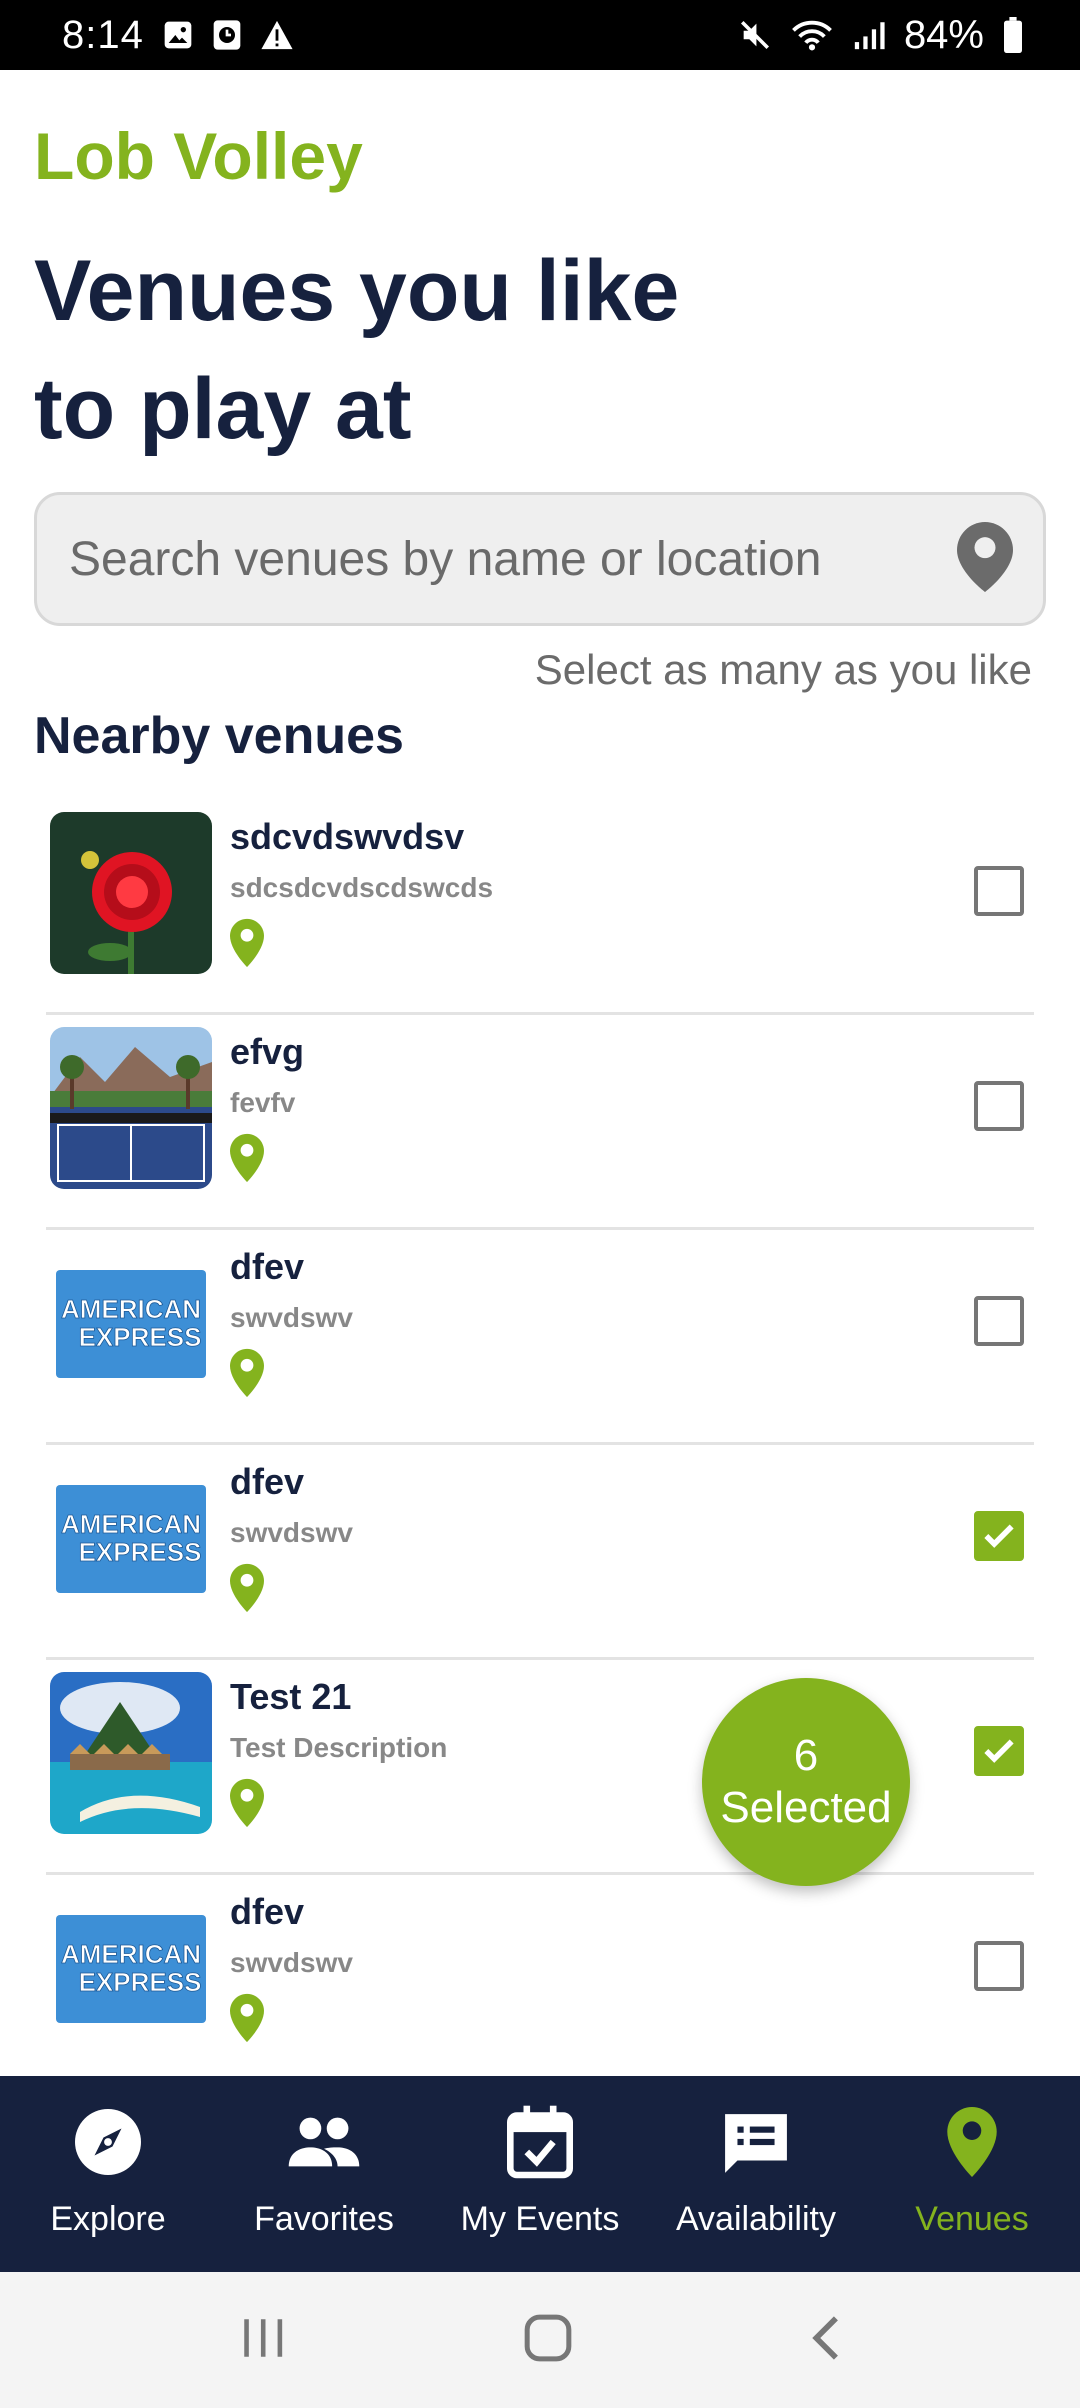  I want to click on nav-label: My Events, so click(540, 2219).